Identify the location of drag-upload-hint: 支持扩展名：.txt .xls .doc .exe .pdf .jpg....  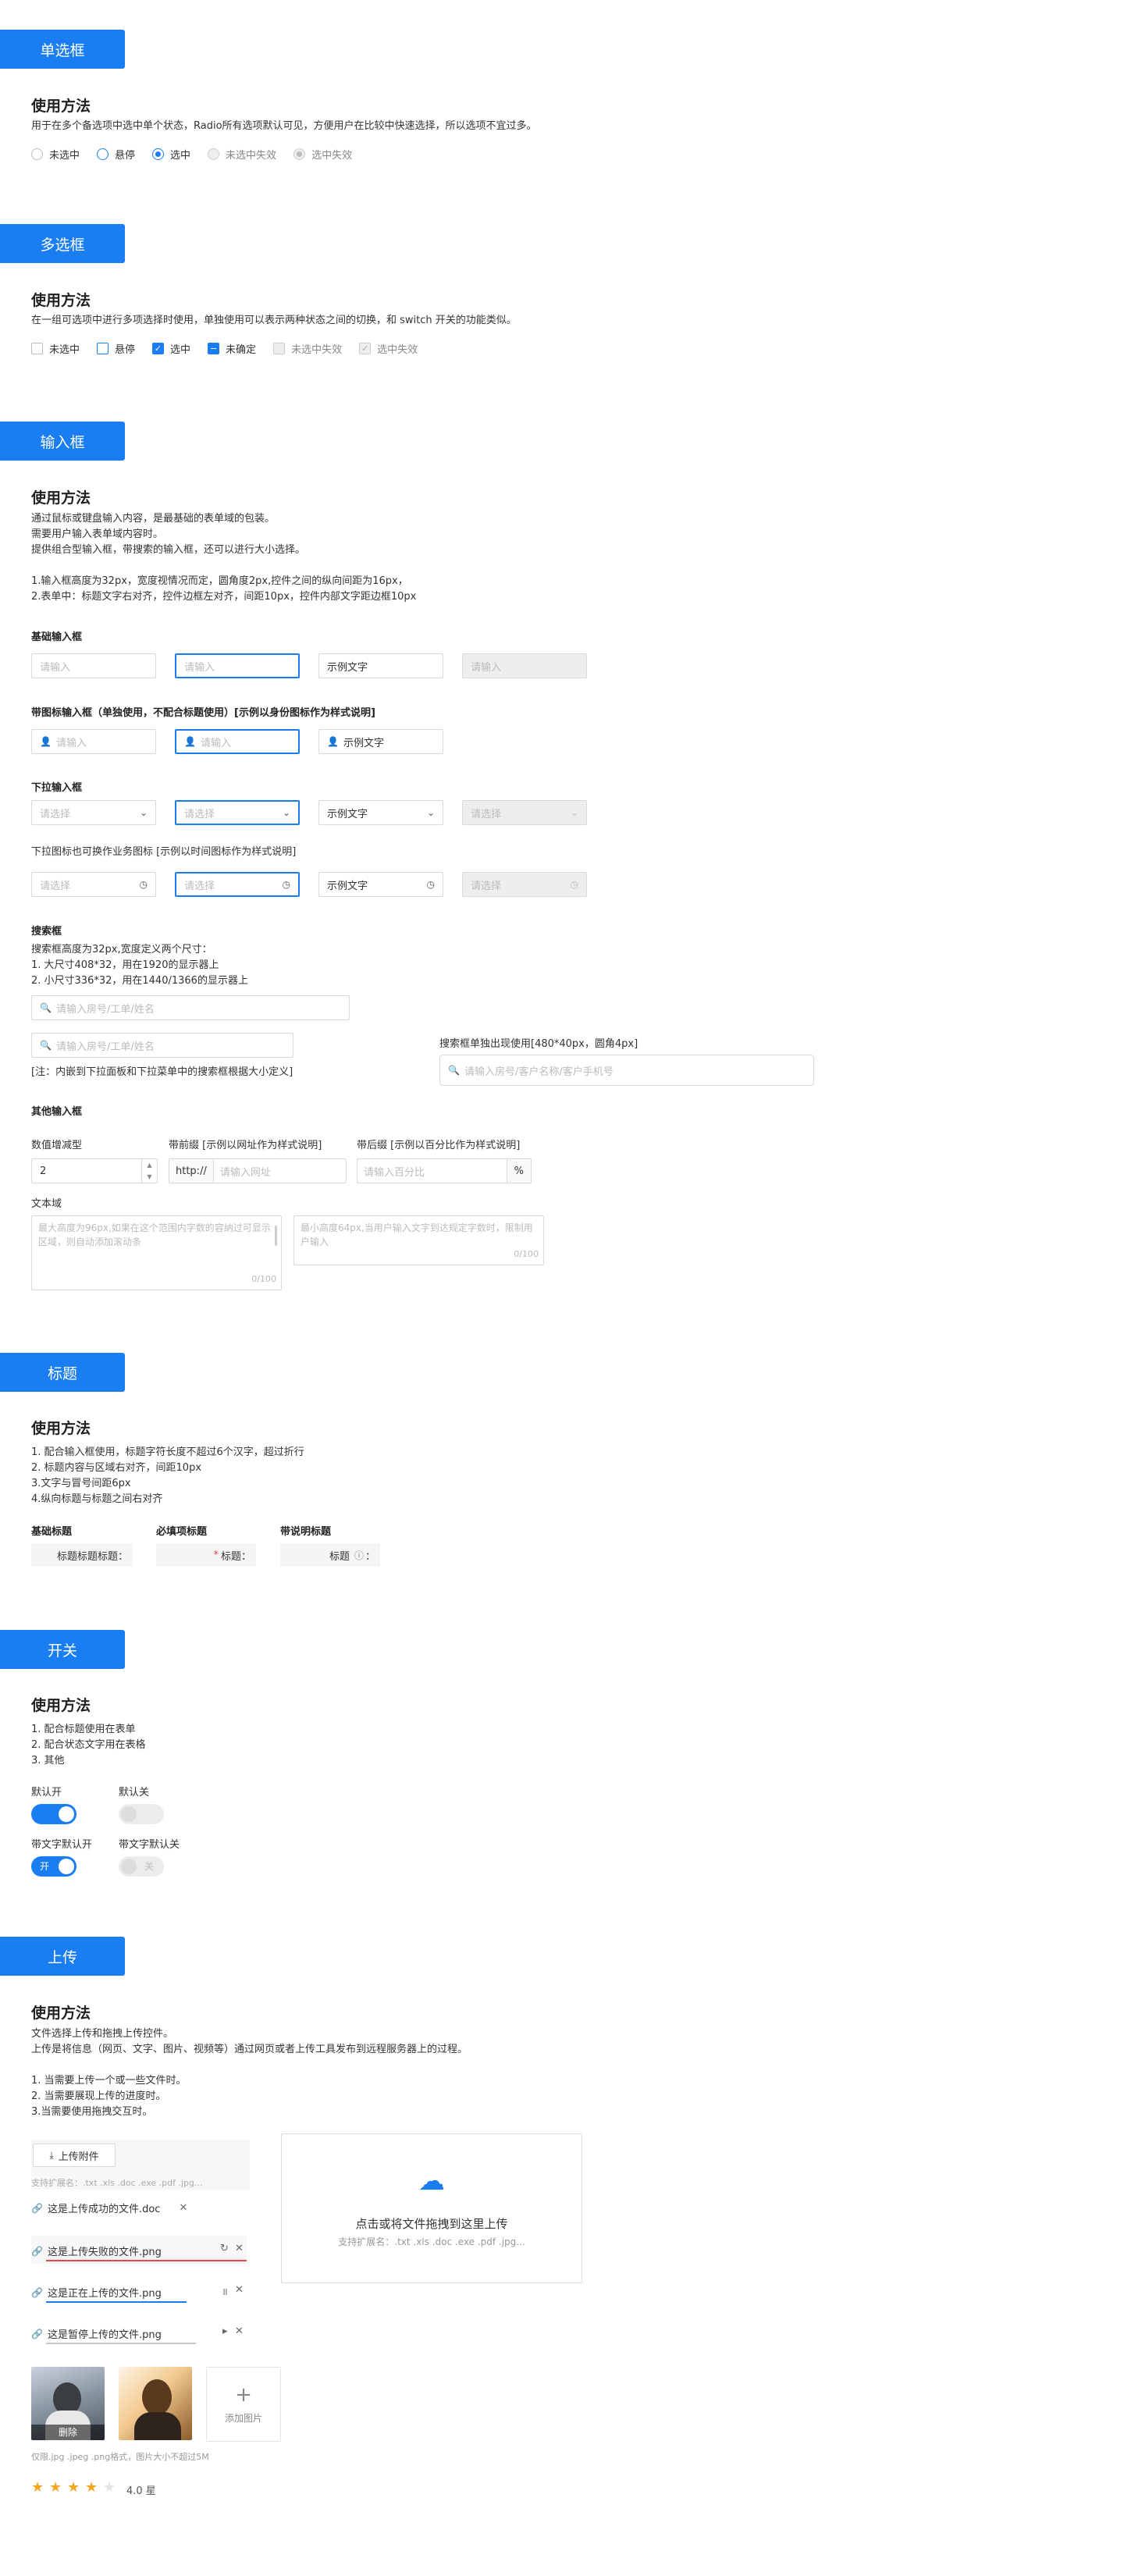
(432, 2241).